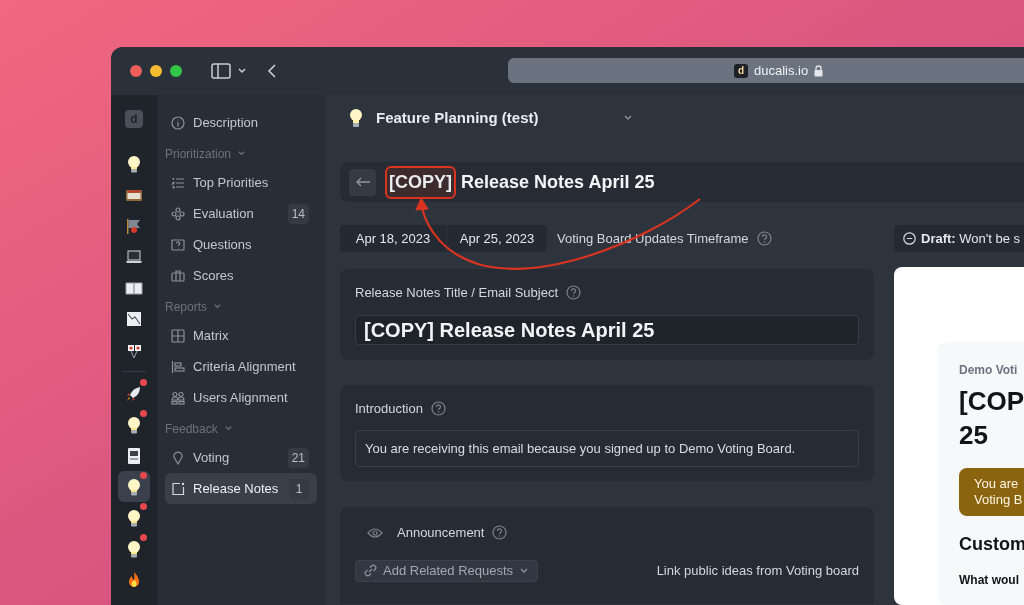  I want to click on section-heading: Custom, so click(991, 544).